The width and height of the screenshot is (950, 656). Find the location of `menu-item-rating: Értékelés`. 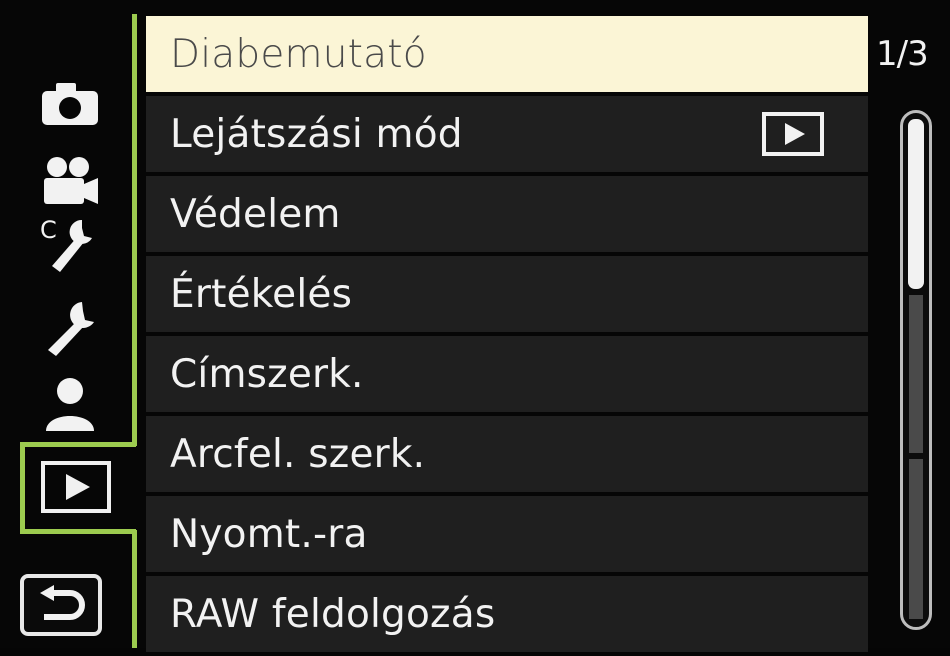

menu-item-rating: Értékelés is located at coordinates (507, 294).